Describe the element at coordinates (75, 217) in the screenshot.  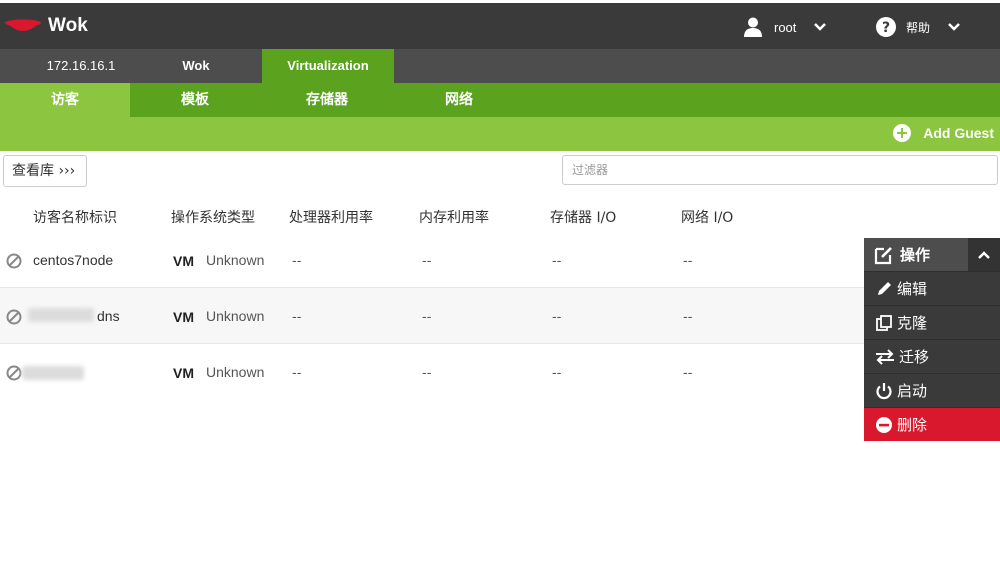
I see `column-header-name: 访客名称标识` at that location.